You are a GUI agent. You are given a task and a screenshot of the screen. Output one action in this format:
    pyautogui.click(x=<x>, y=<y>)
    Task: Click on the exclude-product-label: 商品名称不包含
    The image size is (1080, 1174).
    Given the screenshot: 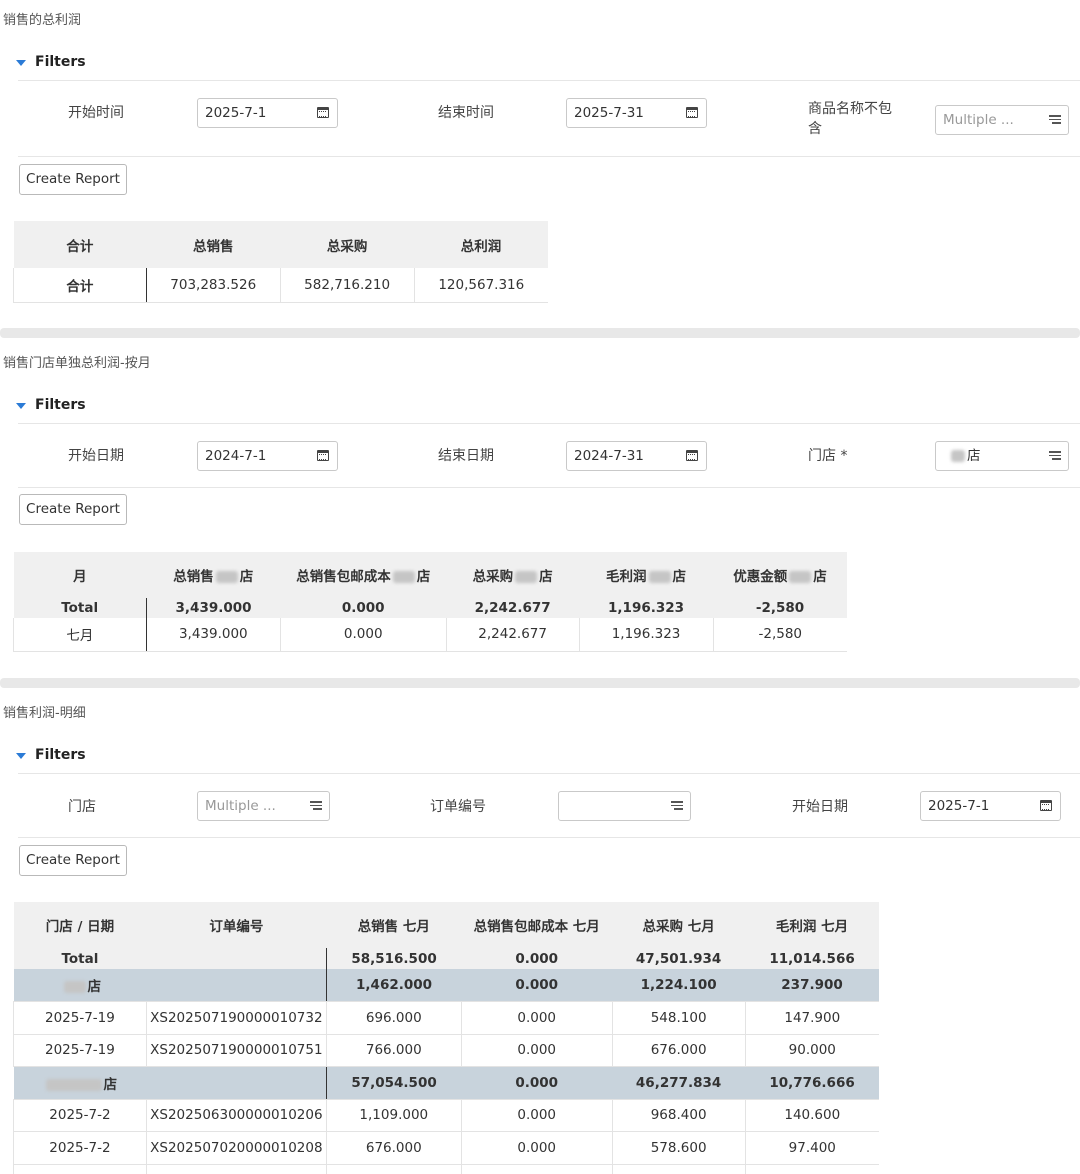 What is the action you would take?
    pyautogui.click(x=850, y=119)
    